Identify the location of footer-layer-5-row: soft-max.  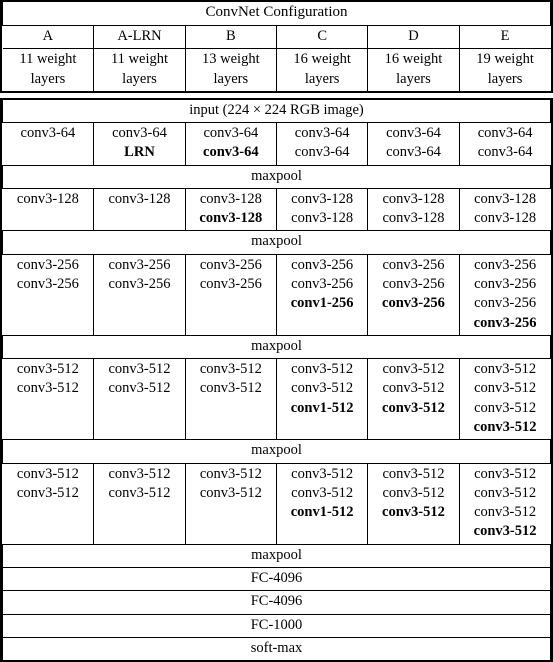
(276, 648).